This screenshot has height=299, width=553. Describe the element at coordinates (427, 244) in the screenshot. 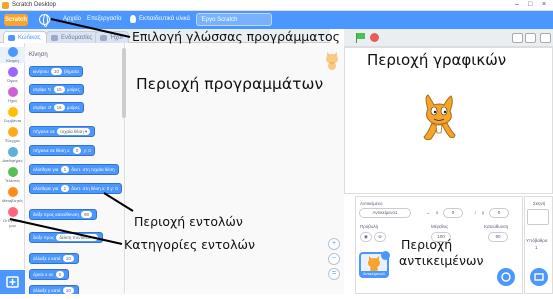

I see `annotation-objects-area-line1: Περιοχή` at that location.